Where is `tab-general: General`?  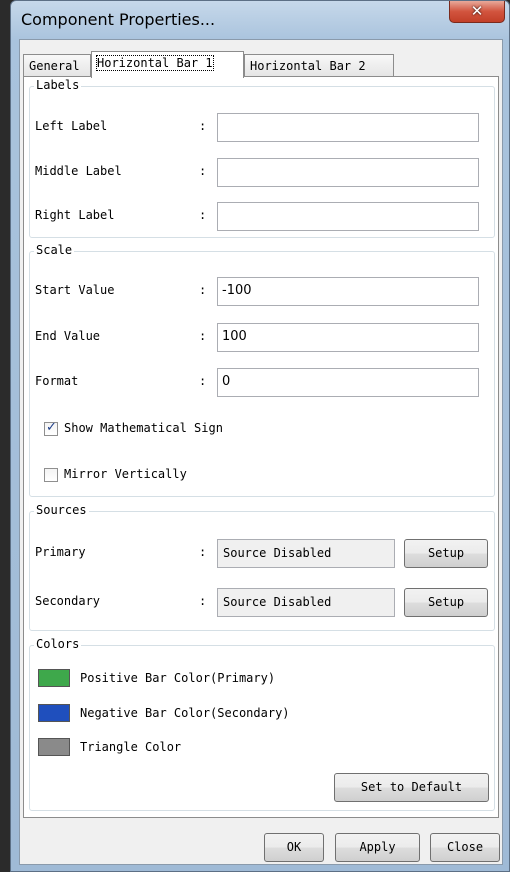 tab-general: General is located at coordinates (57, 65).